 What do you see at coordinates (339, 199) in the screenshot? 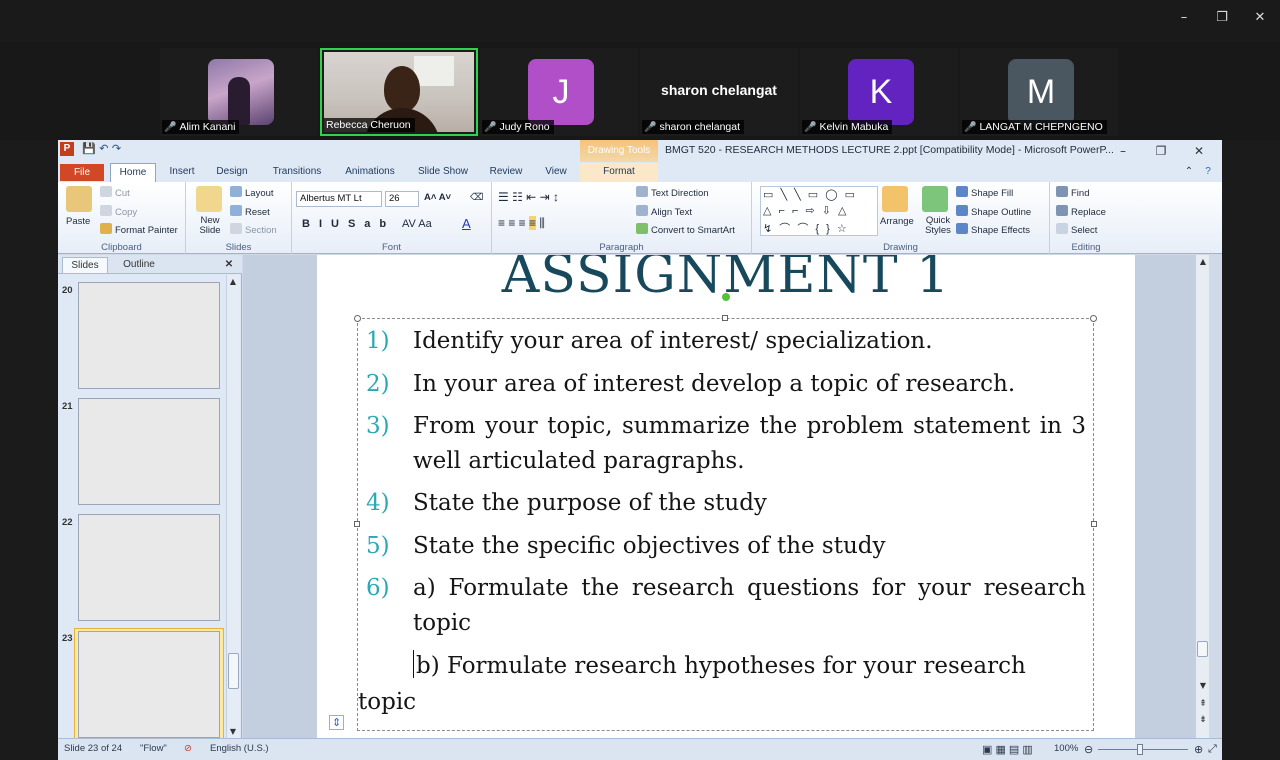
I see `font-name-box: Albertus MT Lt` at bounding box center [339, 199].